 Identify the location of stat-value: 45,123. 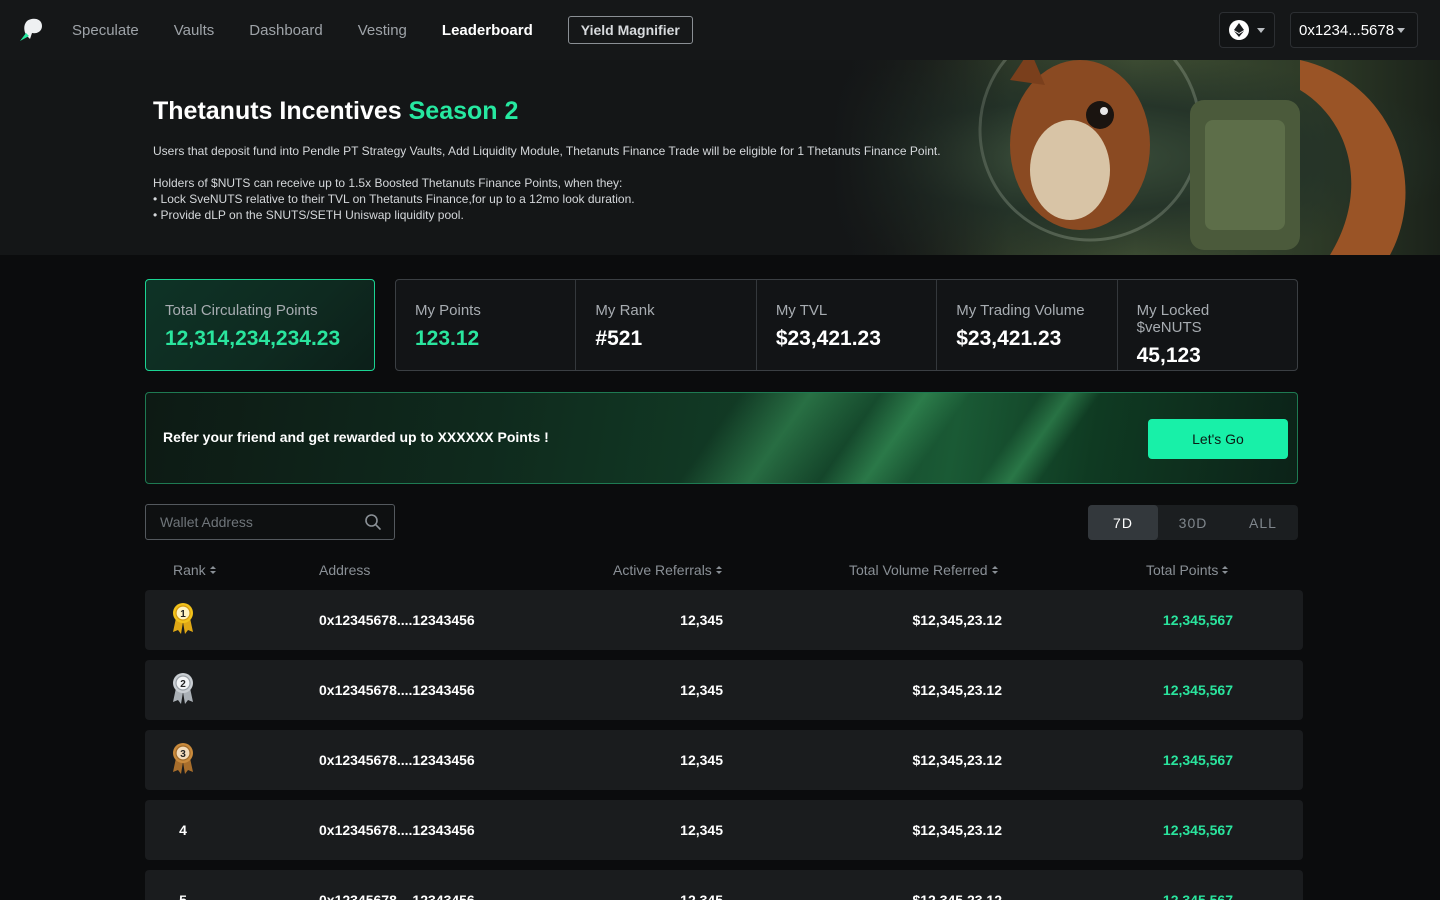
(1168, 355).